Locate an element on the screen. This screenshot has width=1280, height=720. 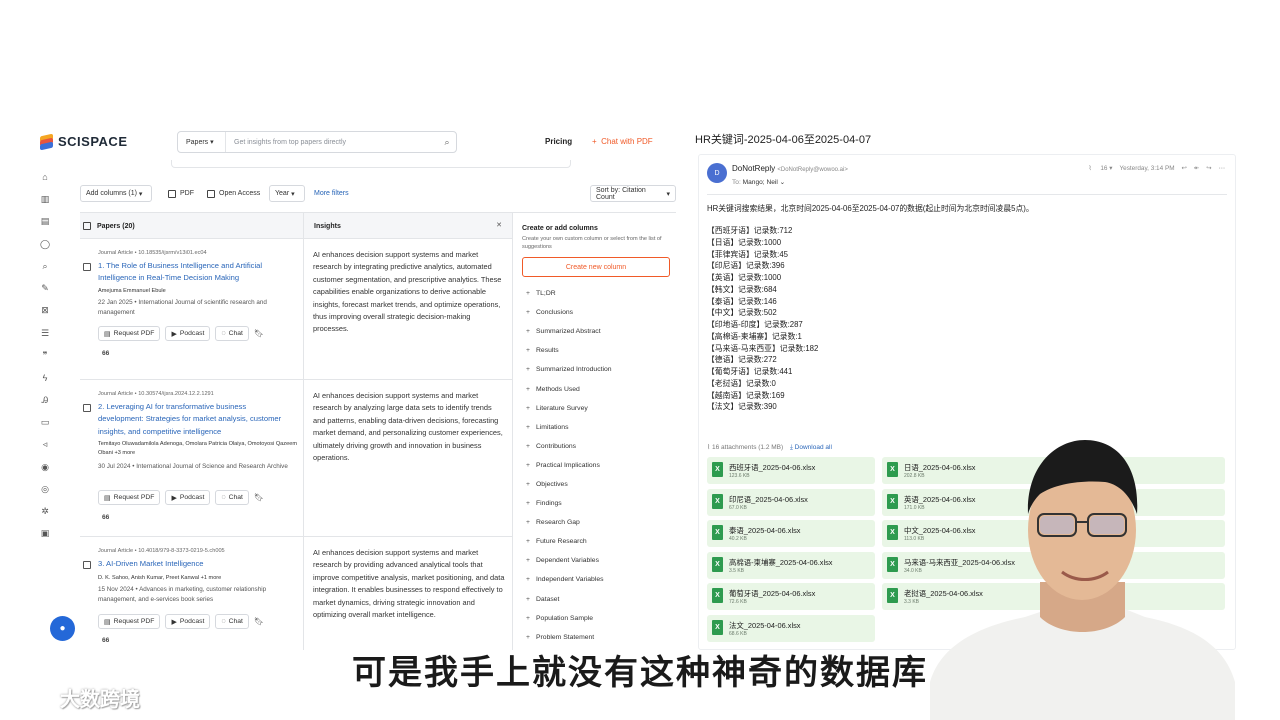
chevron-down-icon: ⌄ is located at coordinates (783, 182).